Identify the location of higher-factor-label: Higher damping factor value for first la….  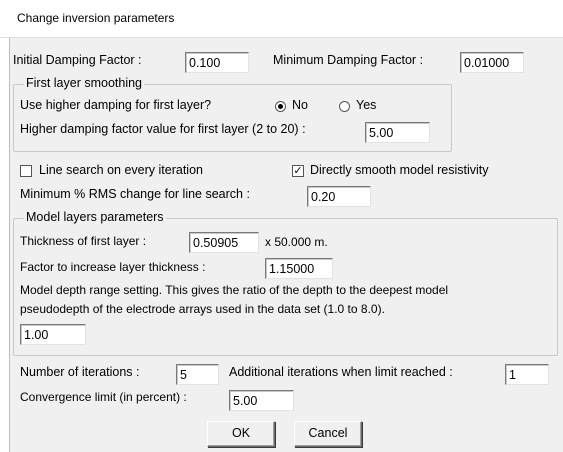
(163, 129).